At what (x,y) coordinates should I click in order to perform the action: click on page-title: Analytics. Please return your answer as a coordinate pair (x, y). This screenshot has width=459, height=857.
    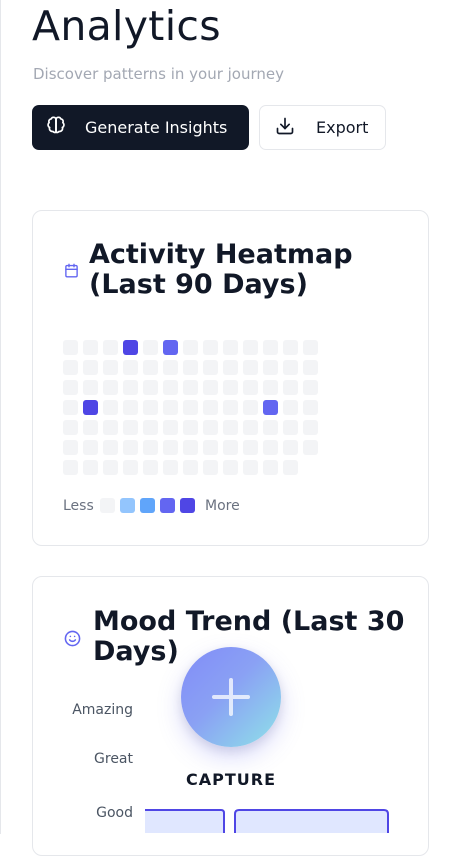
    Looking at the image, I should click on (126, 26).